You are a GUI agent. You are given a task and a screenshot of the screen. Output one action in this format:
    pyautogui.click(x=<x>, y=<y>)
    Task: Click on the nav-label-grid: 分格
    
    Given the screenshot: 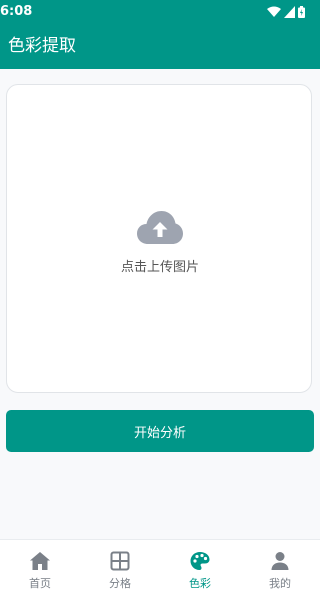 What is the action you would take?
    pyautogui.click(x=120, y=583)
    